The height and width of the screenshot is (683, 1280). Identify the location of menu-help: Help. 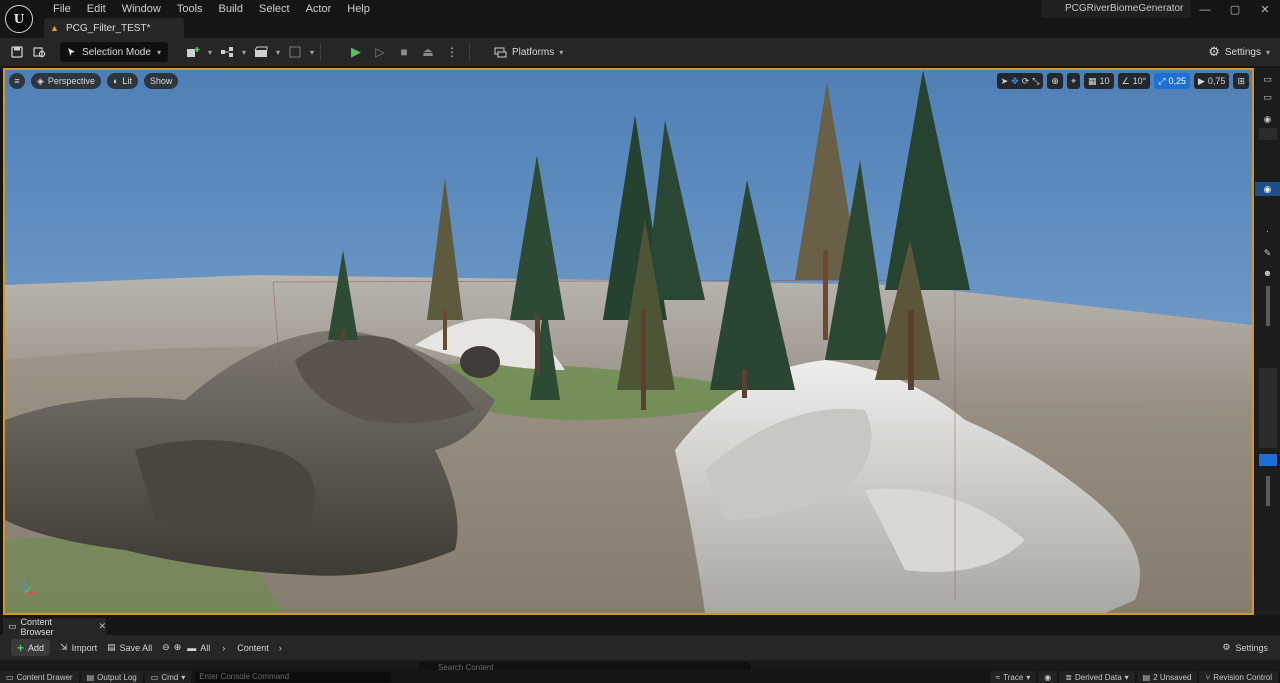
(358, 9).